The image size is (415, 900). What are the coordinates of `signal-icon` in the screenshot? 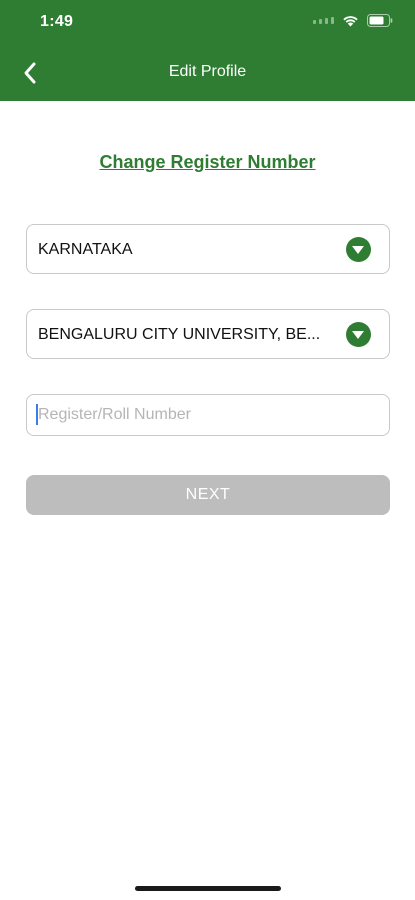 It's located at (323, 20).